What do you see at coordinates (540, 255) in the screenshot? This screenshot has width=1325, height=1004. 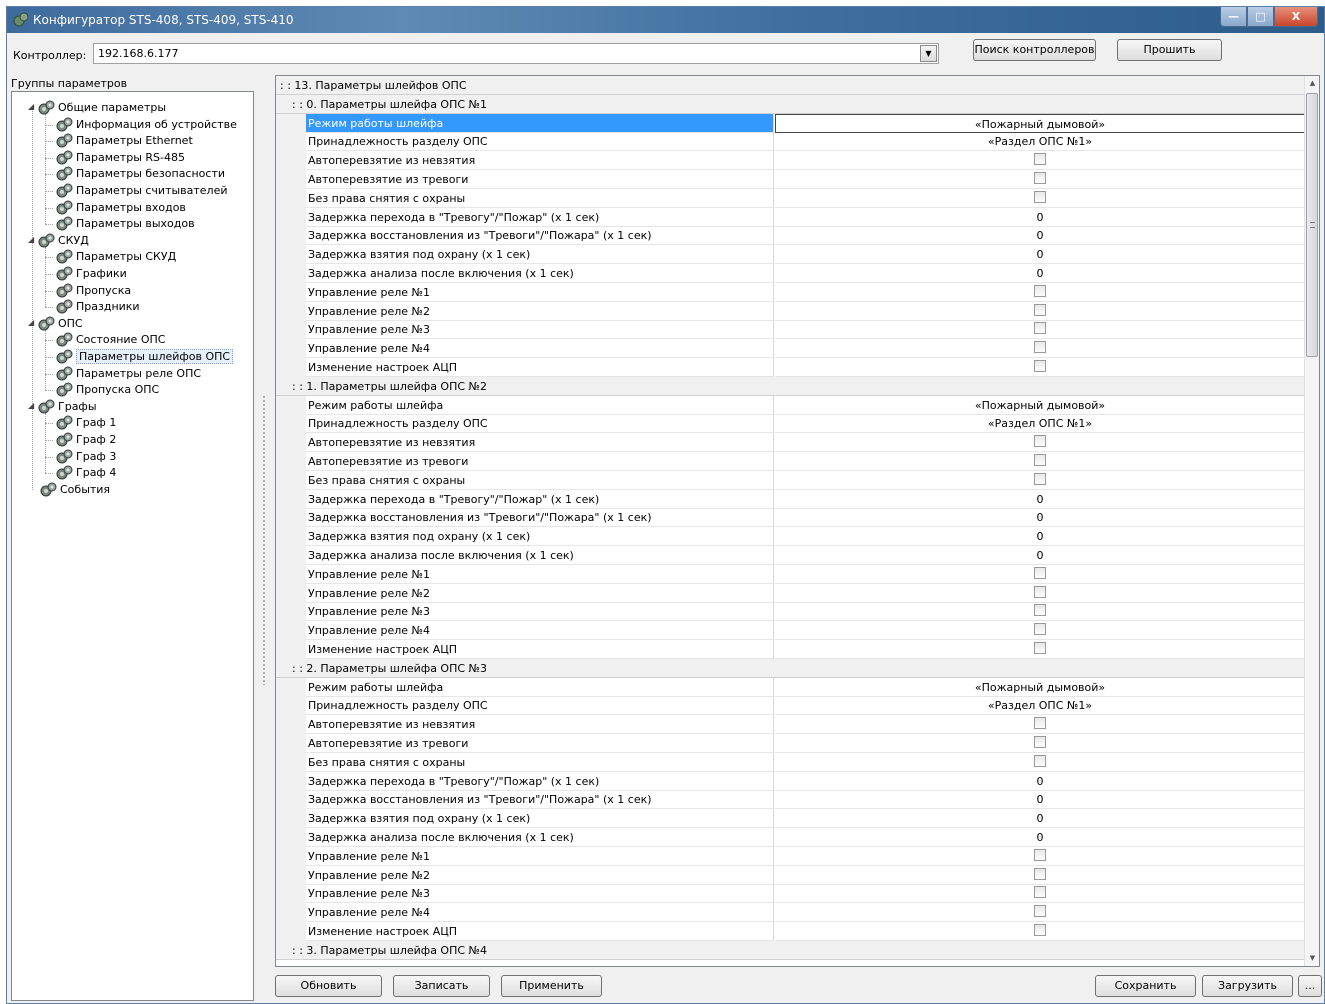 I see `property-name: Задержка взятия под охрану (x 1 сек)` at bounding box center [540, 255].